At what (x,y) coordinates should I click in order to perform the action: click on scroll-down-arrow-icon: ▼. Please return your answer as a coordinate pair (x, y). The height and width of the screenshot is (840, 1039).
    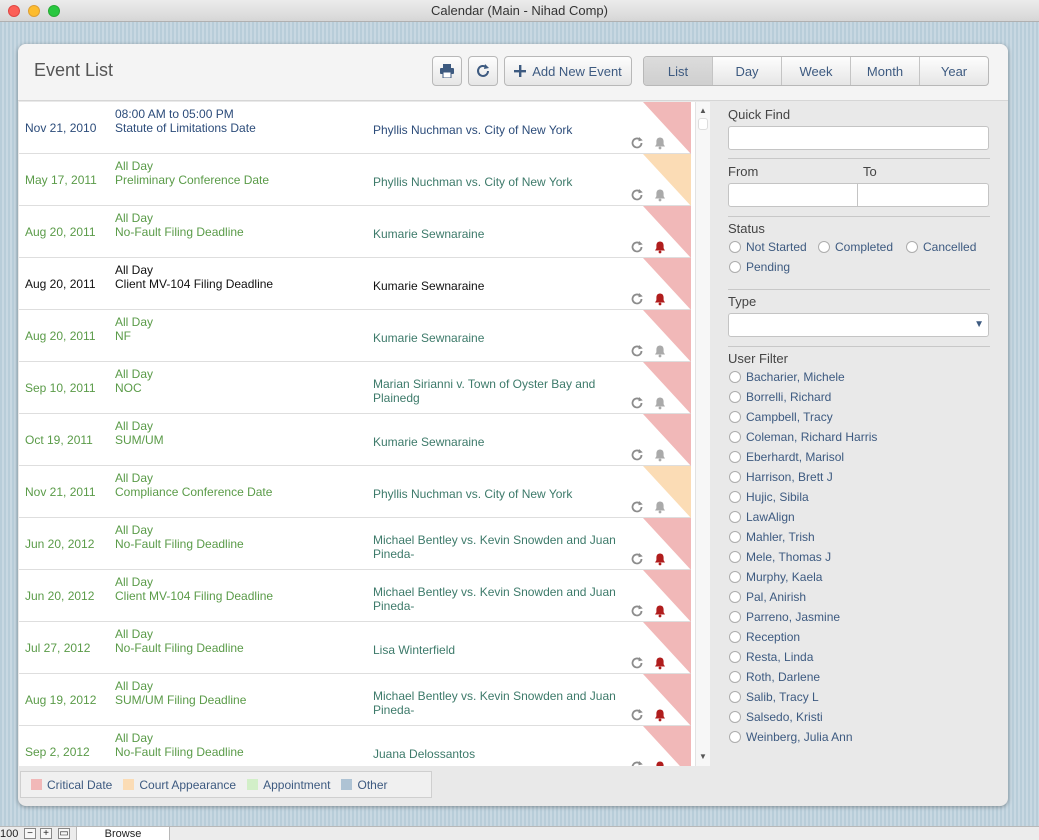
    Looking at the image, I should click on (703, 757).